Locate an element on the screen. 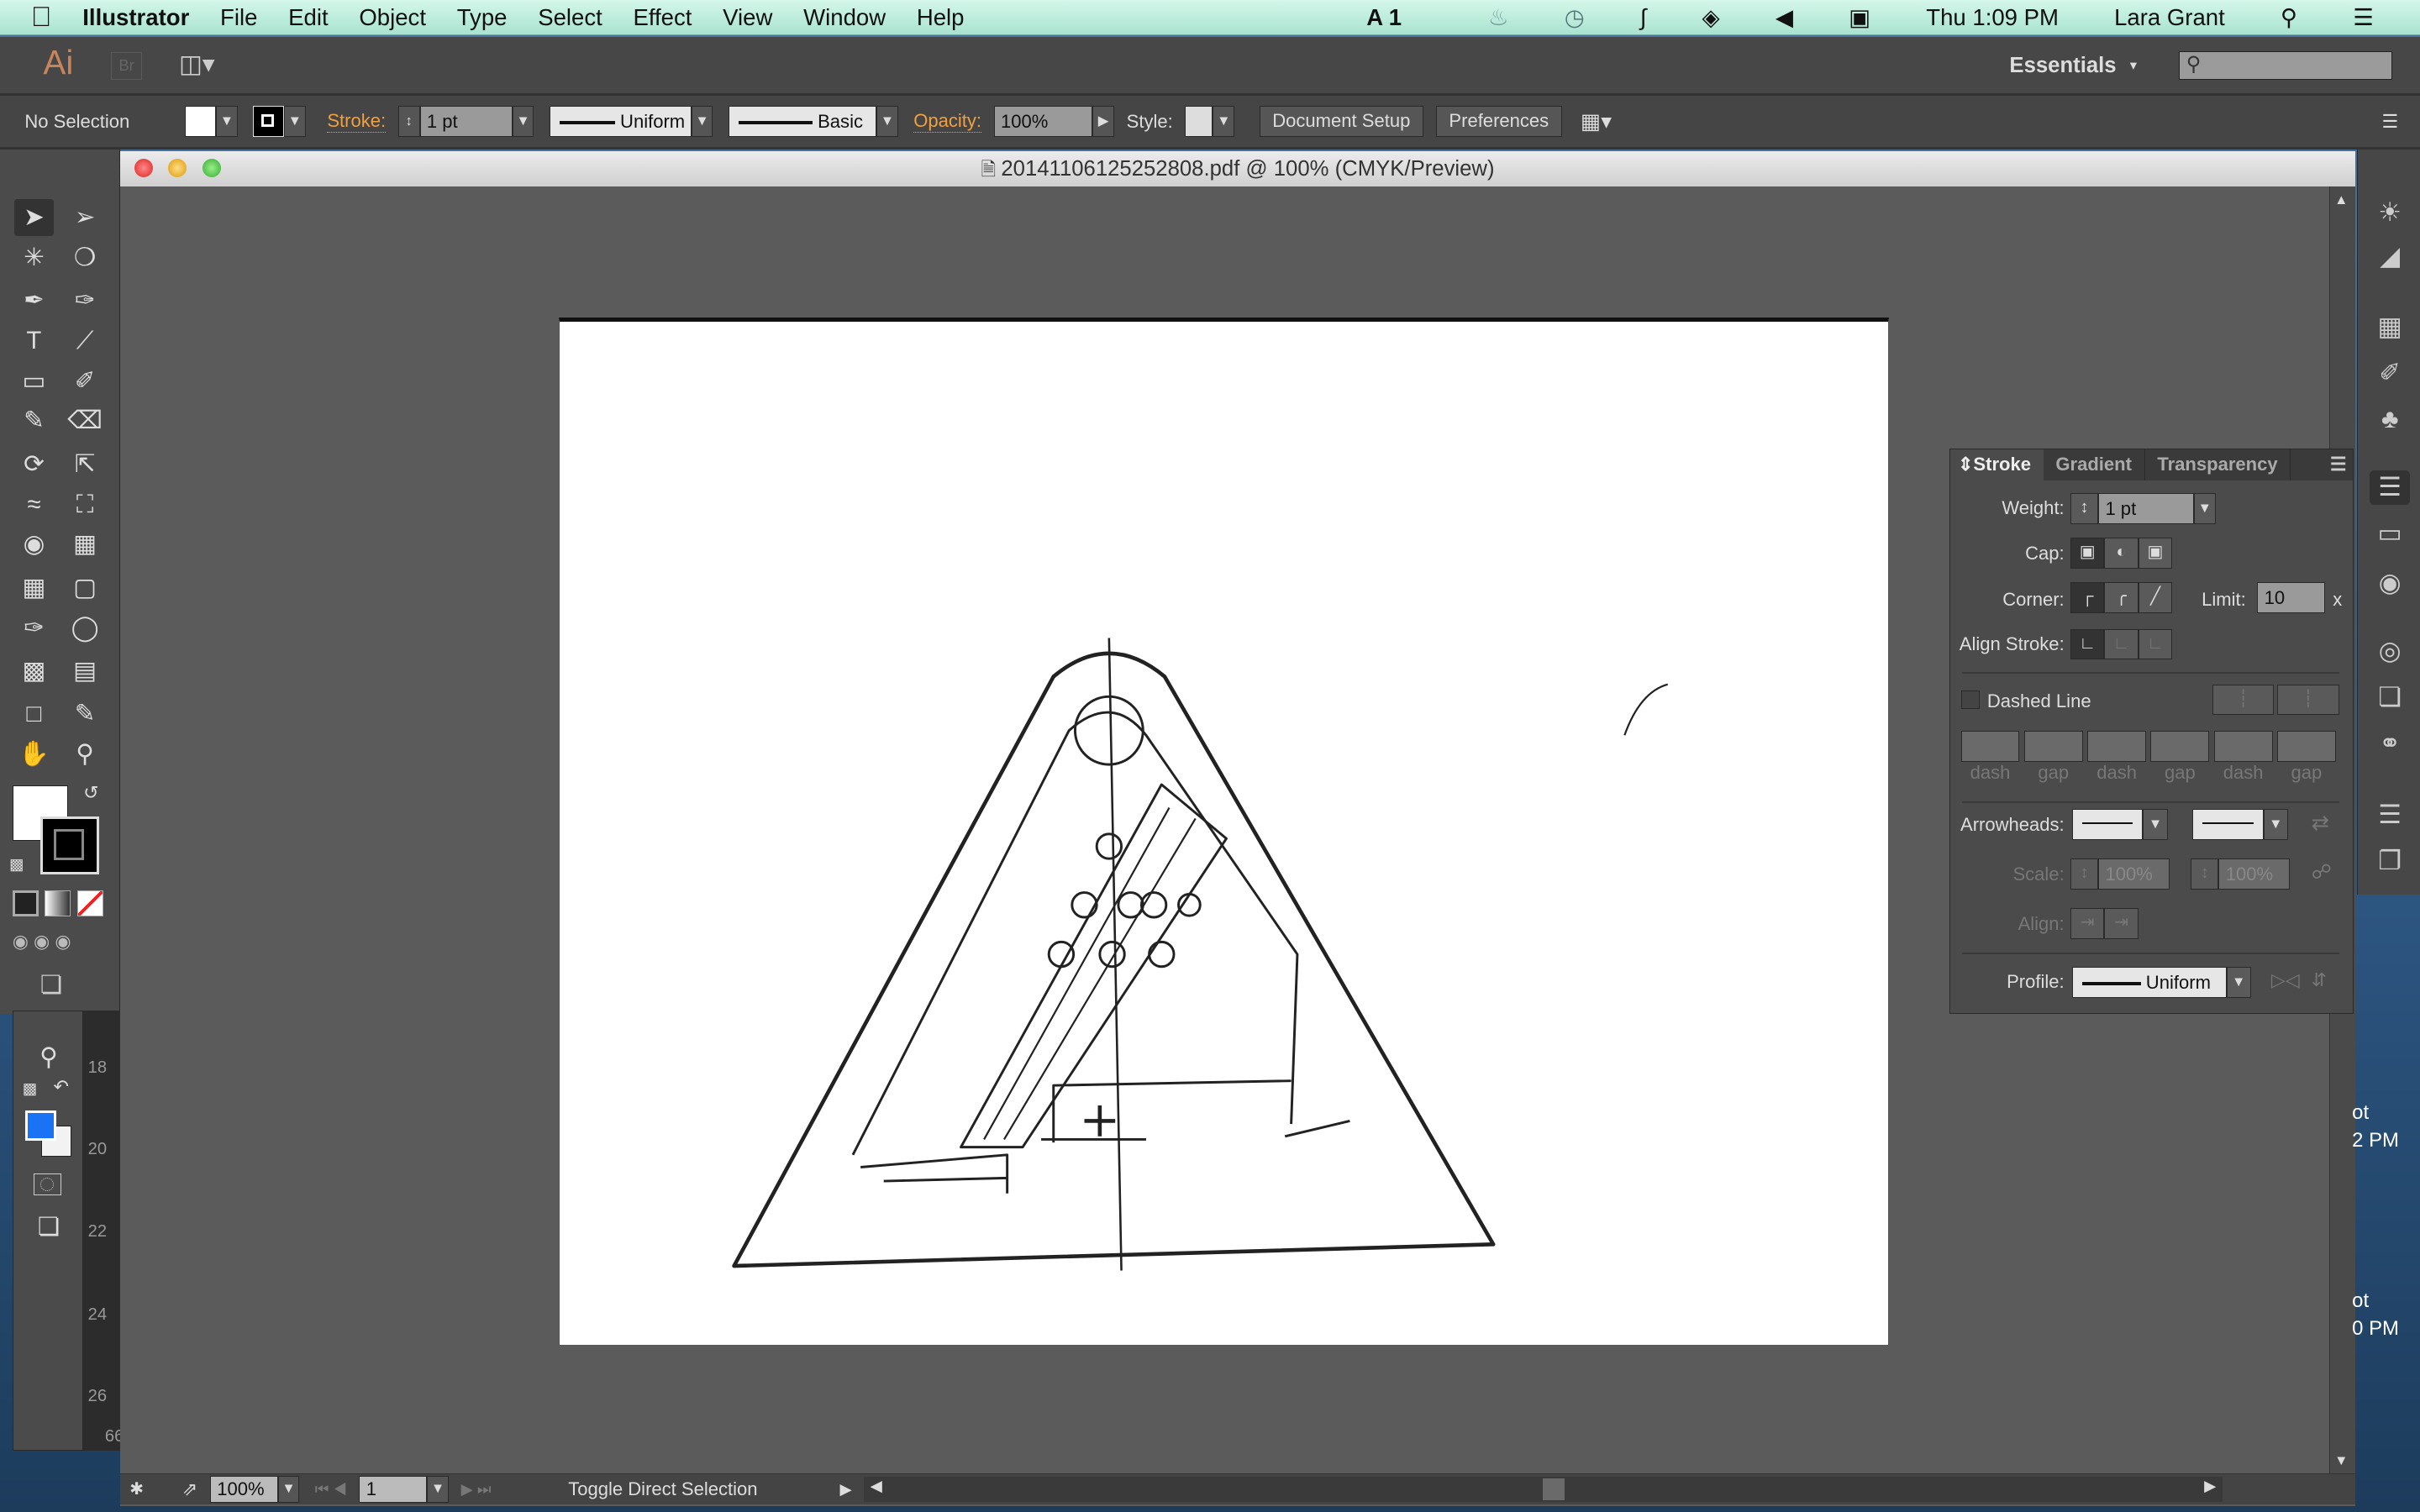  link-scale-icon: ☍ is located at coordinates (2322, 872).